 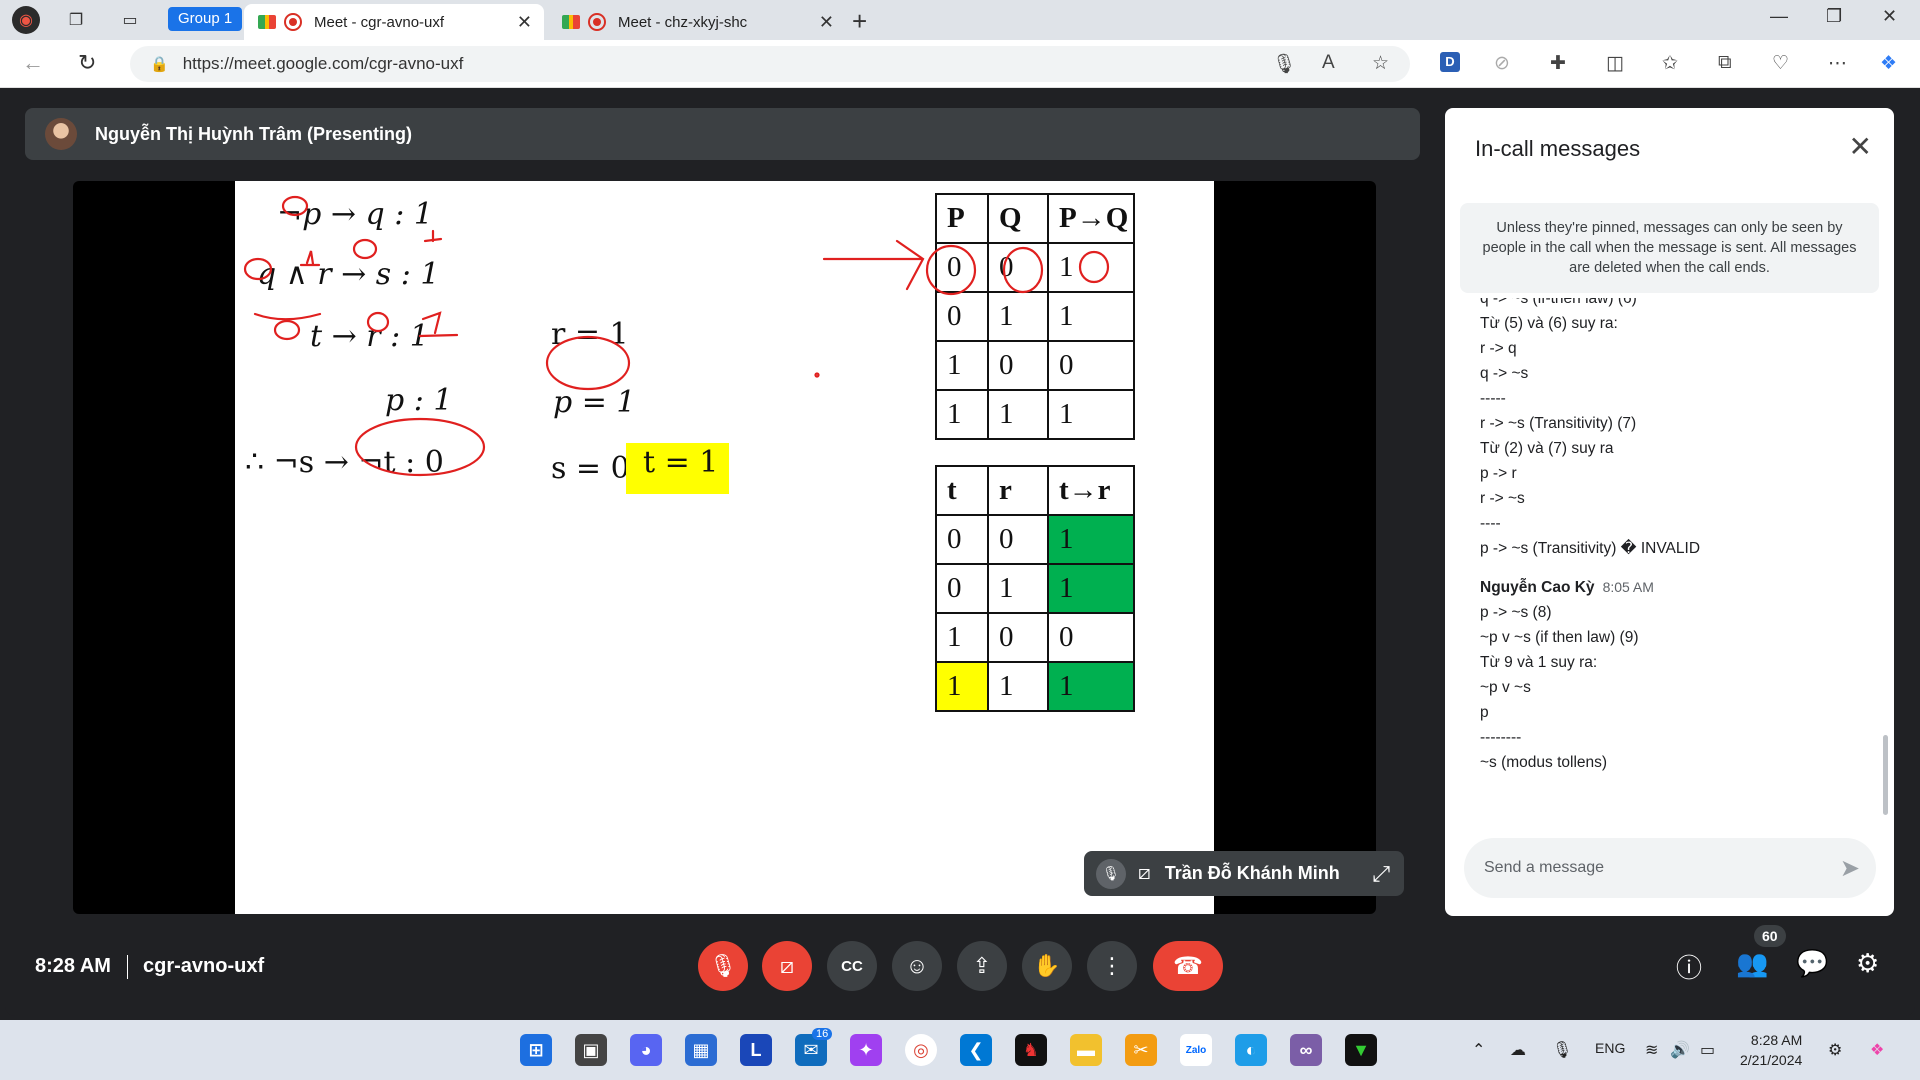 I want to click on maximize-icon: ❐, so click(x=1834, y=16).